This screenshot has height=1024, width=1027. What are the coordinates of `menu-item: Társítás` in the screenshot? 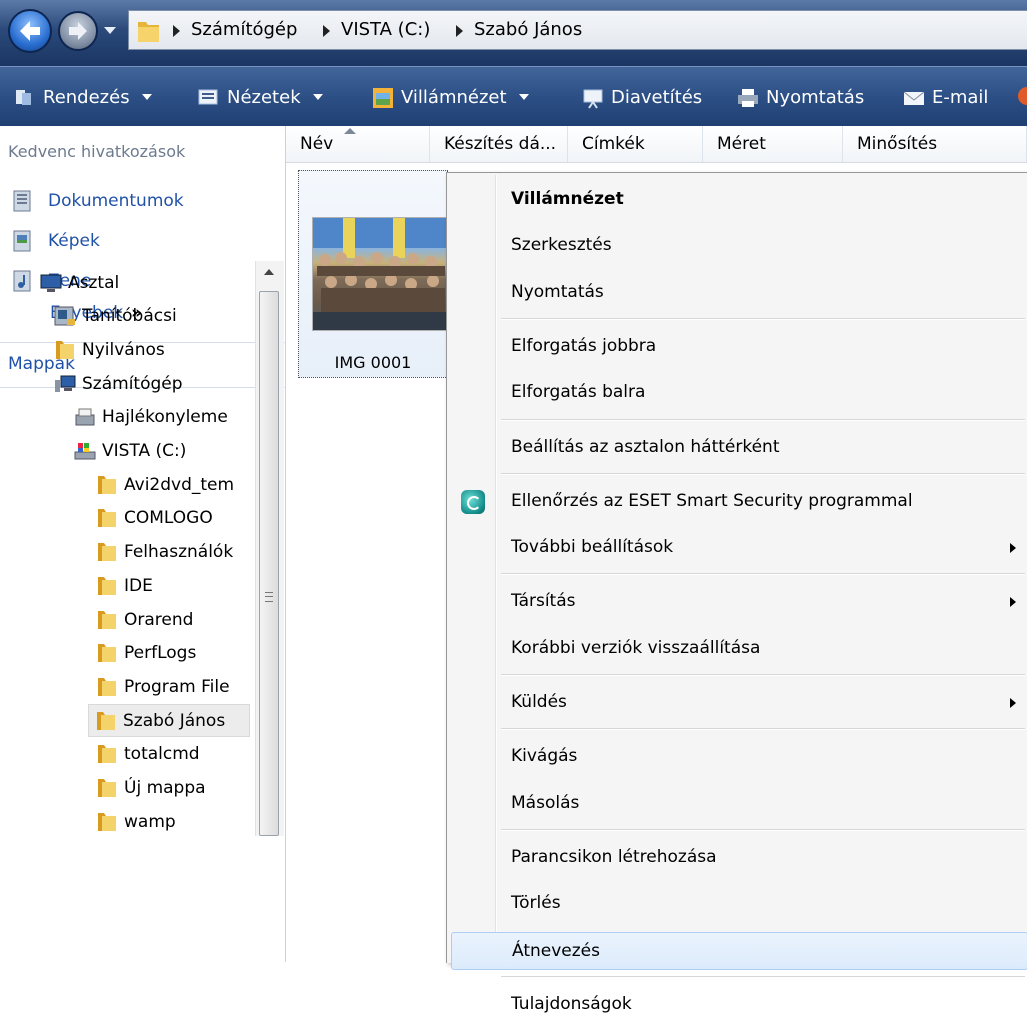 It's located at (739, 602).